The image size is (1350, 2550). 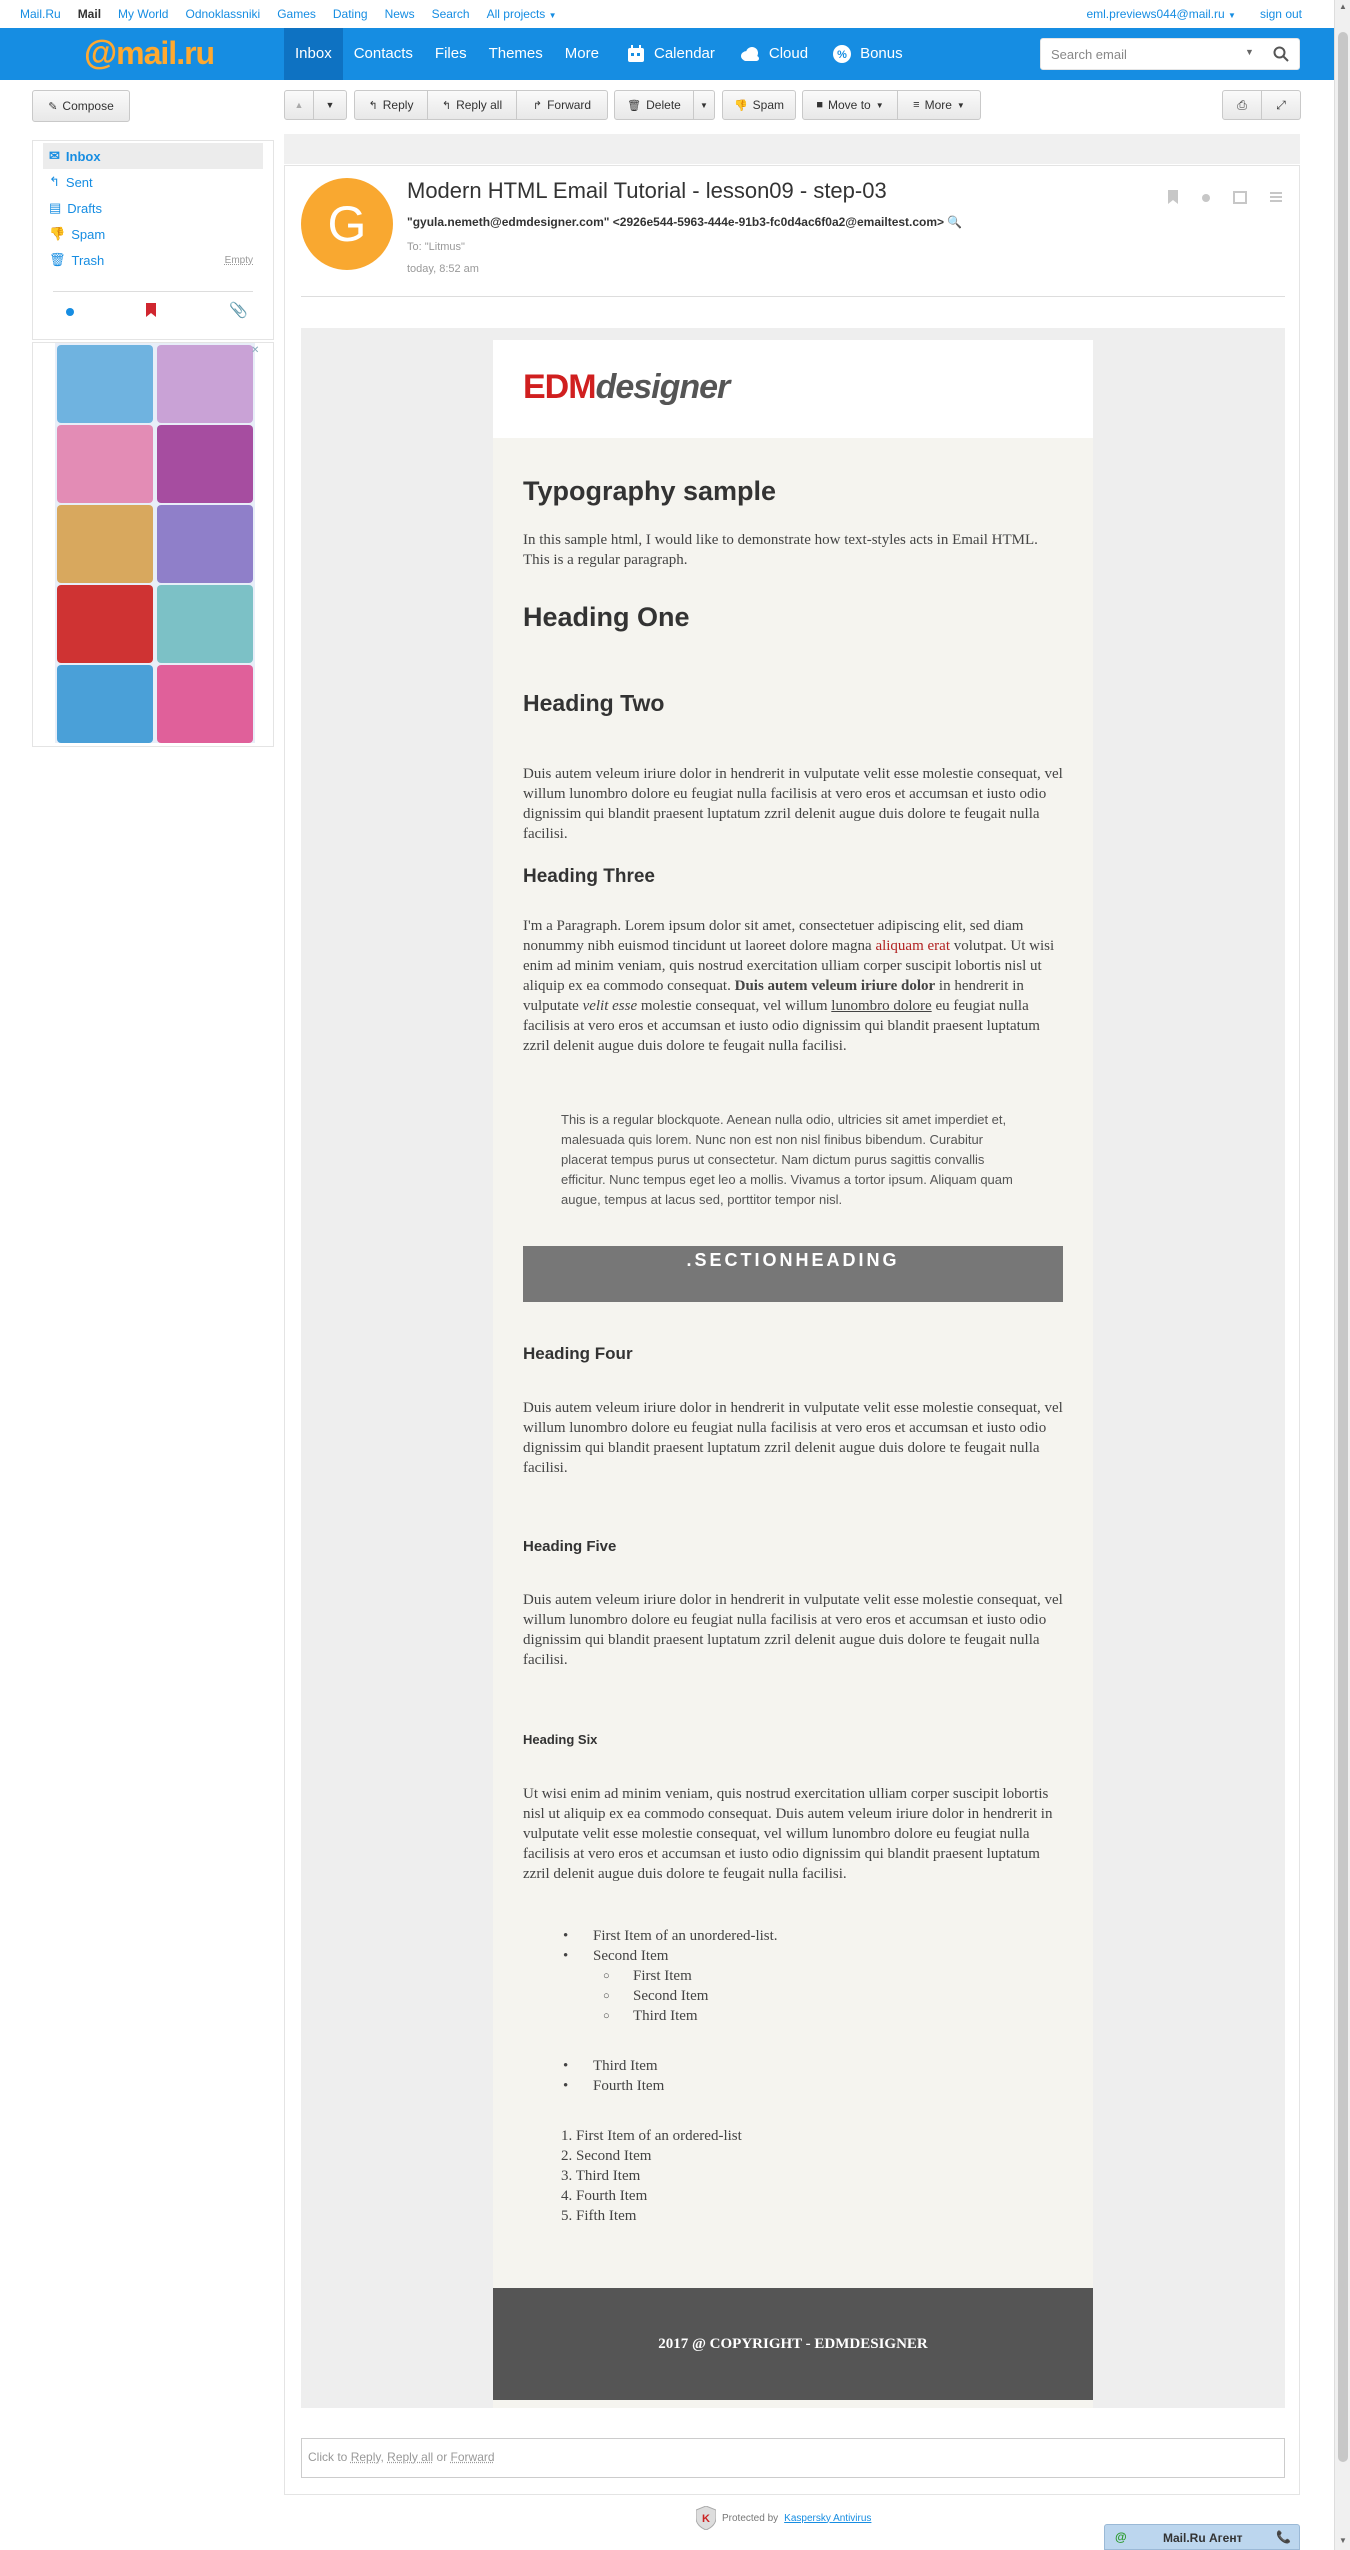 I want to click on portal-link-odnoklassniki: Odnoklassniki, so click(x=222, y=14).